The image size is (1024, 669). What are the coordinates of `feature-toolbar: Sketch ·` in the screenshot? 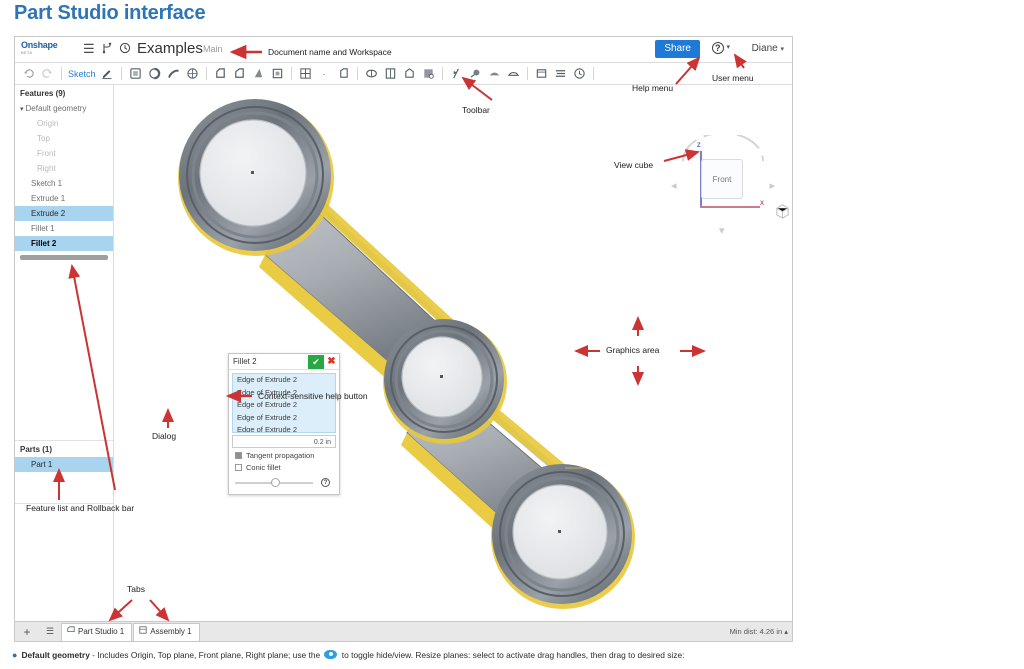 It's located at (403, 74).